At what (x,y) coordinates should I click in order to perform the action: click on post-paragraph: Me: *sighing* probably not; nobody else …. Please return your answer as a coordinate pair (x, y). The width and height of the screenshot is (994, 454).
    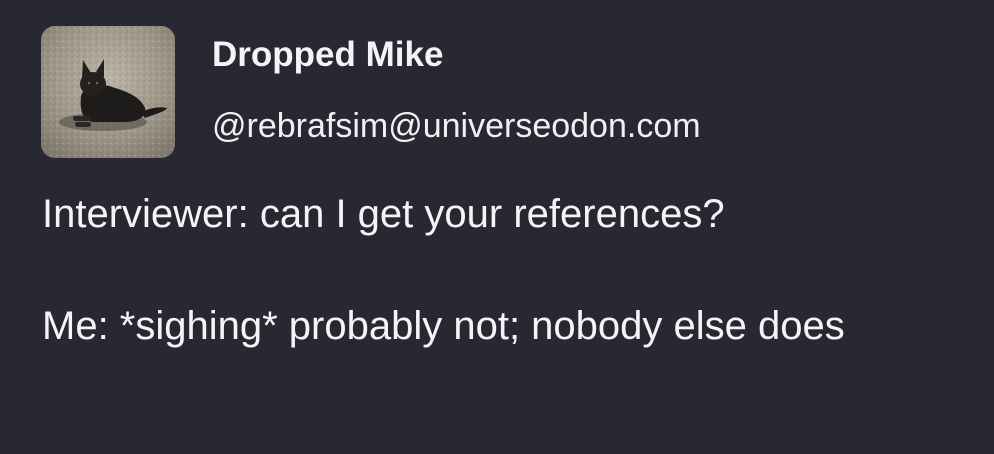
    Looking at the image, I should click on (443, 326).